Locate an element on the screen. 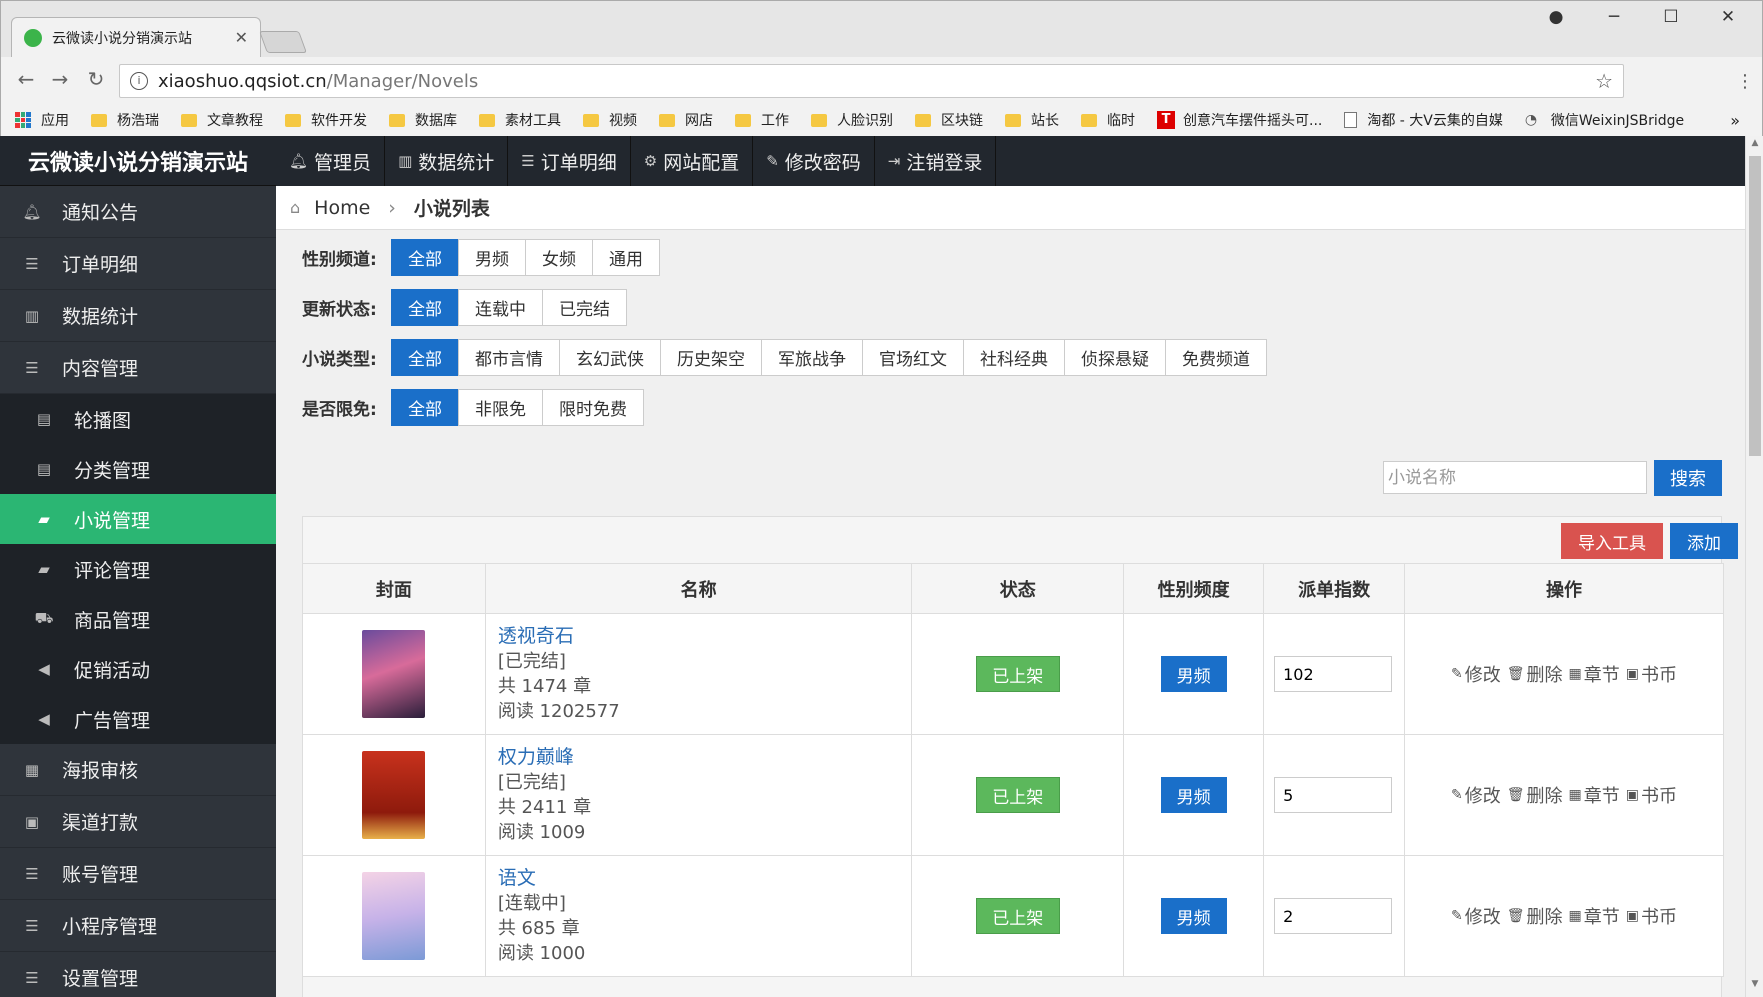 The image size is (1763, 997). bookmark-folder: 临时 is located at coordinates (1108, 120).